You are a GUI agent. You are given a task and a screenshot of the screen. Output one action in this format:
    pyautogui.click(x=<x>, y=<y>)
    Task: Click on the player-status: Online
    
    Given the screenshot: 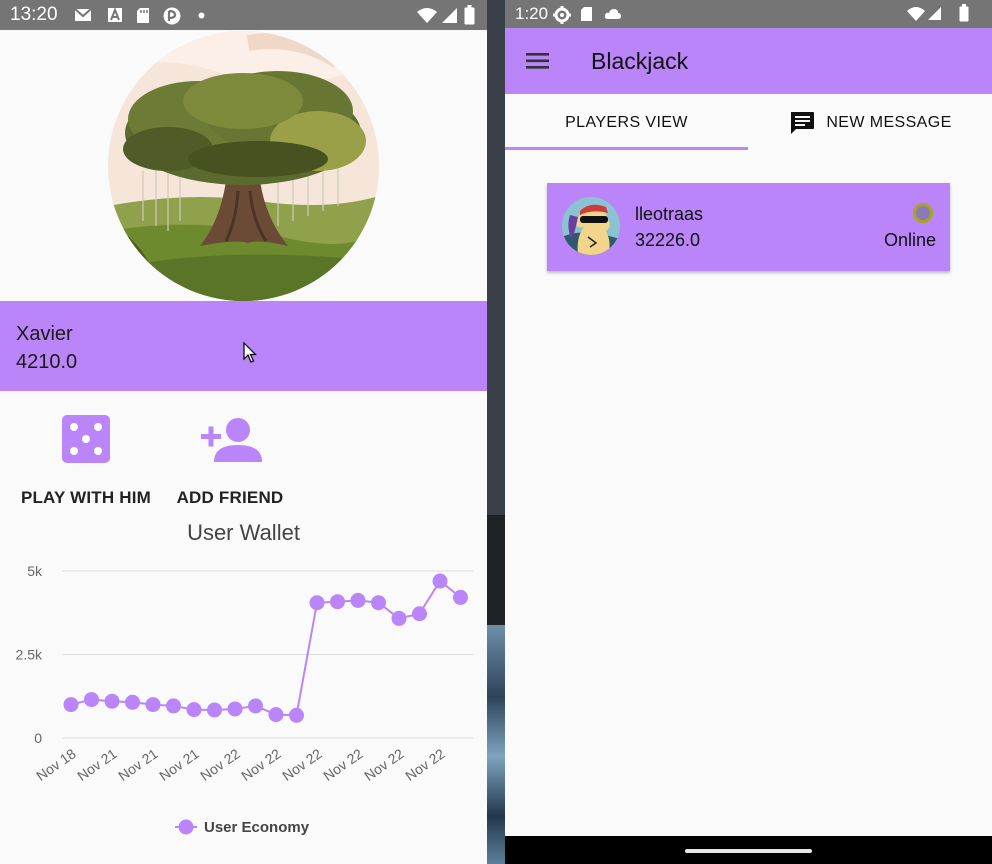 What is the action you would take?
    pyautogui.click(x=909, y=240)
    